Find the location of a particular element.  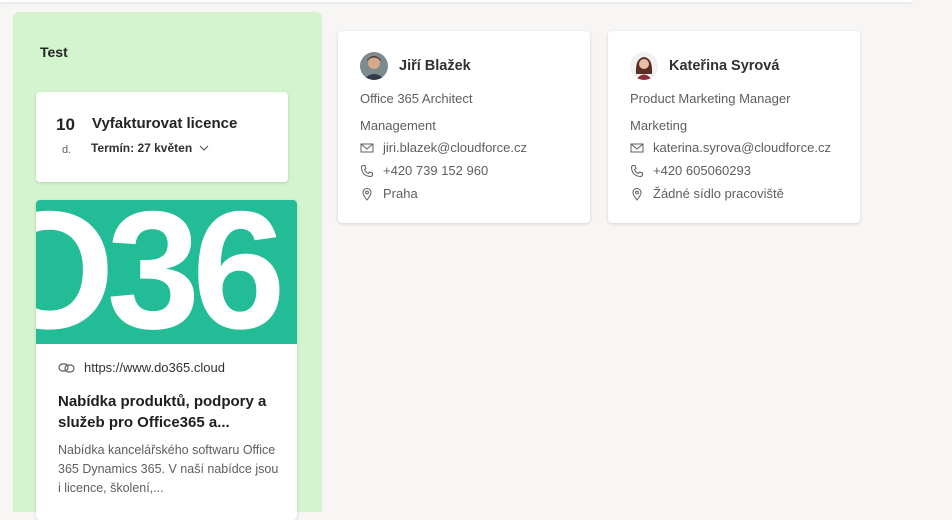

contact-name: Kateřina Syrová is located at coordinates (724, 66).